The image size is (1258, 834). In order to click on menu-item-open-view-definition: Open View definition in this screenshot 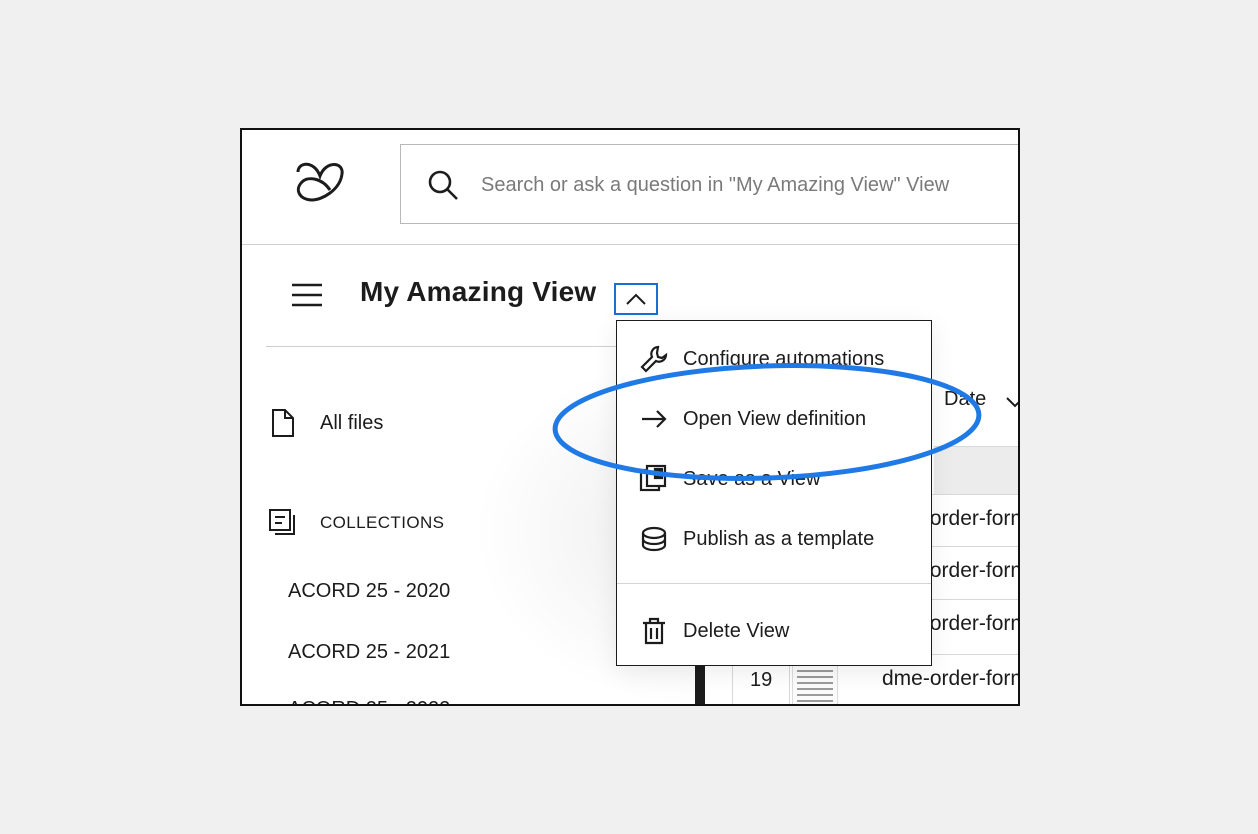, I will do `click(774, 419)`.